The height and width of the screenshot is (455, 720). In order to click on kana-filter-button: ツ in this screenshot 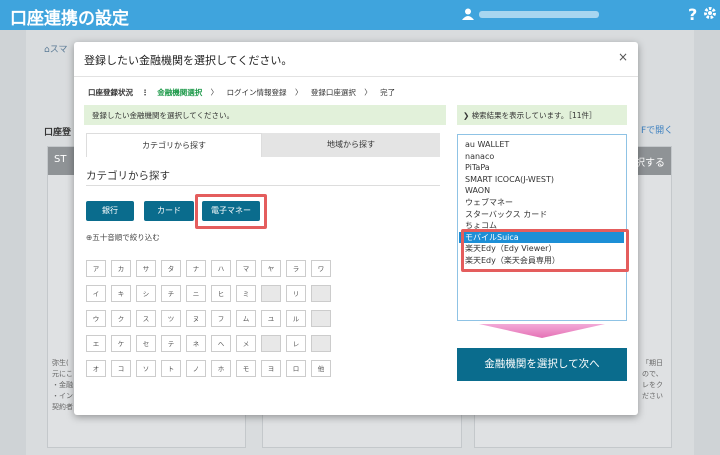, I will do `click(171, 318)`.